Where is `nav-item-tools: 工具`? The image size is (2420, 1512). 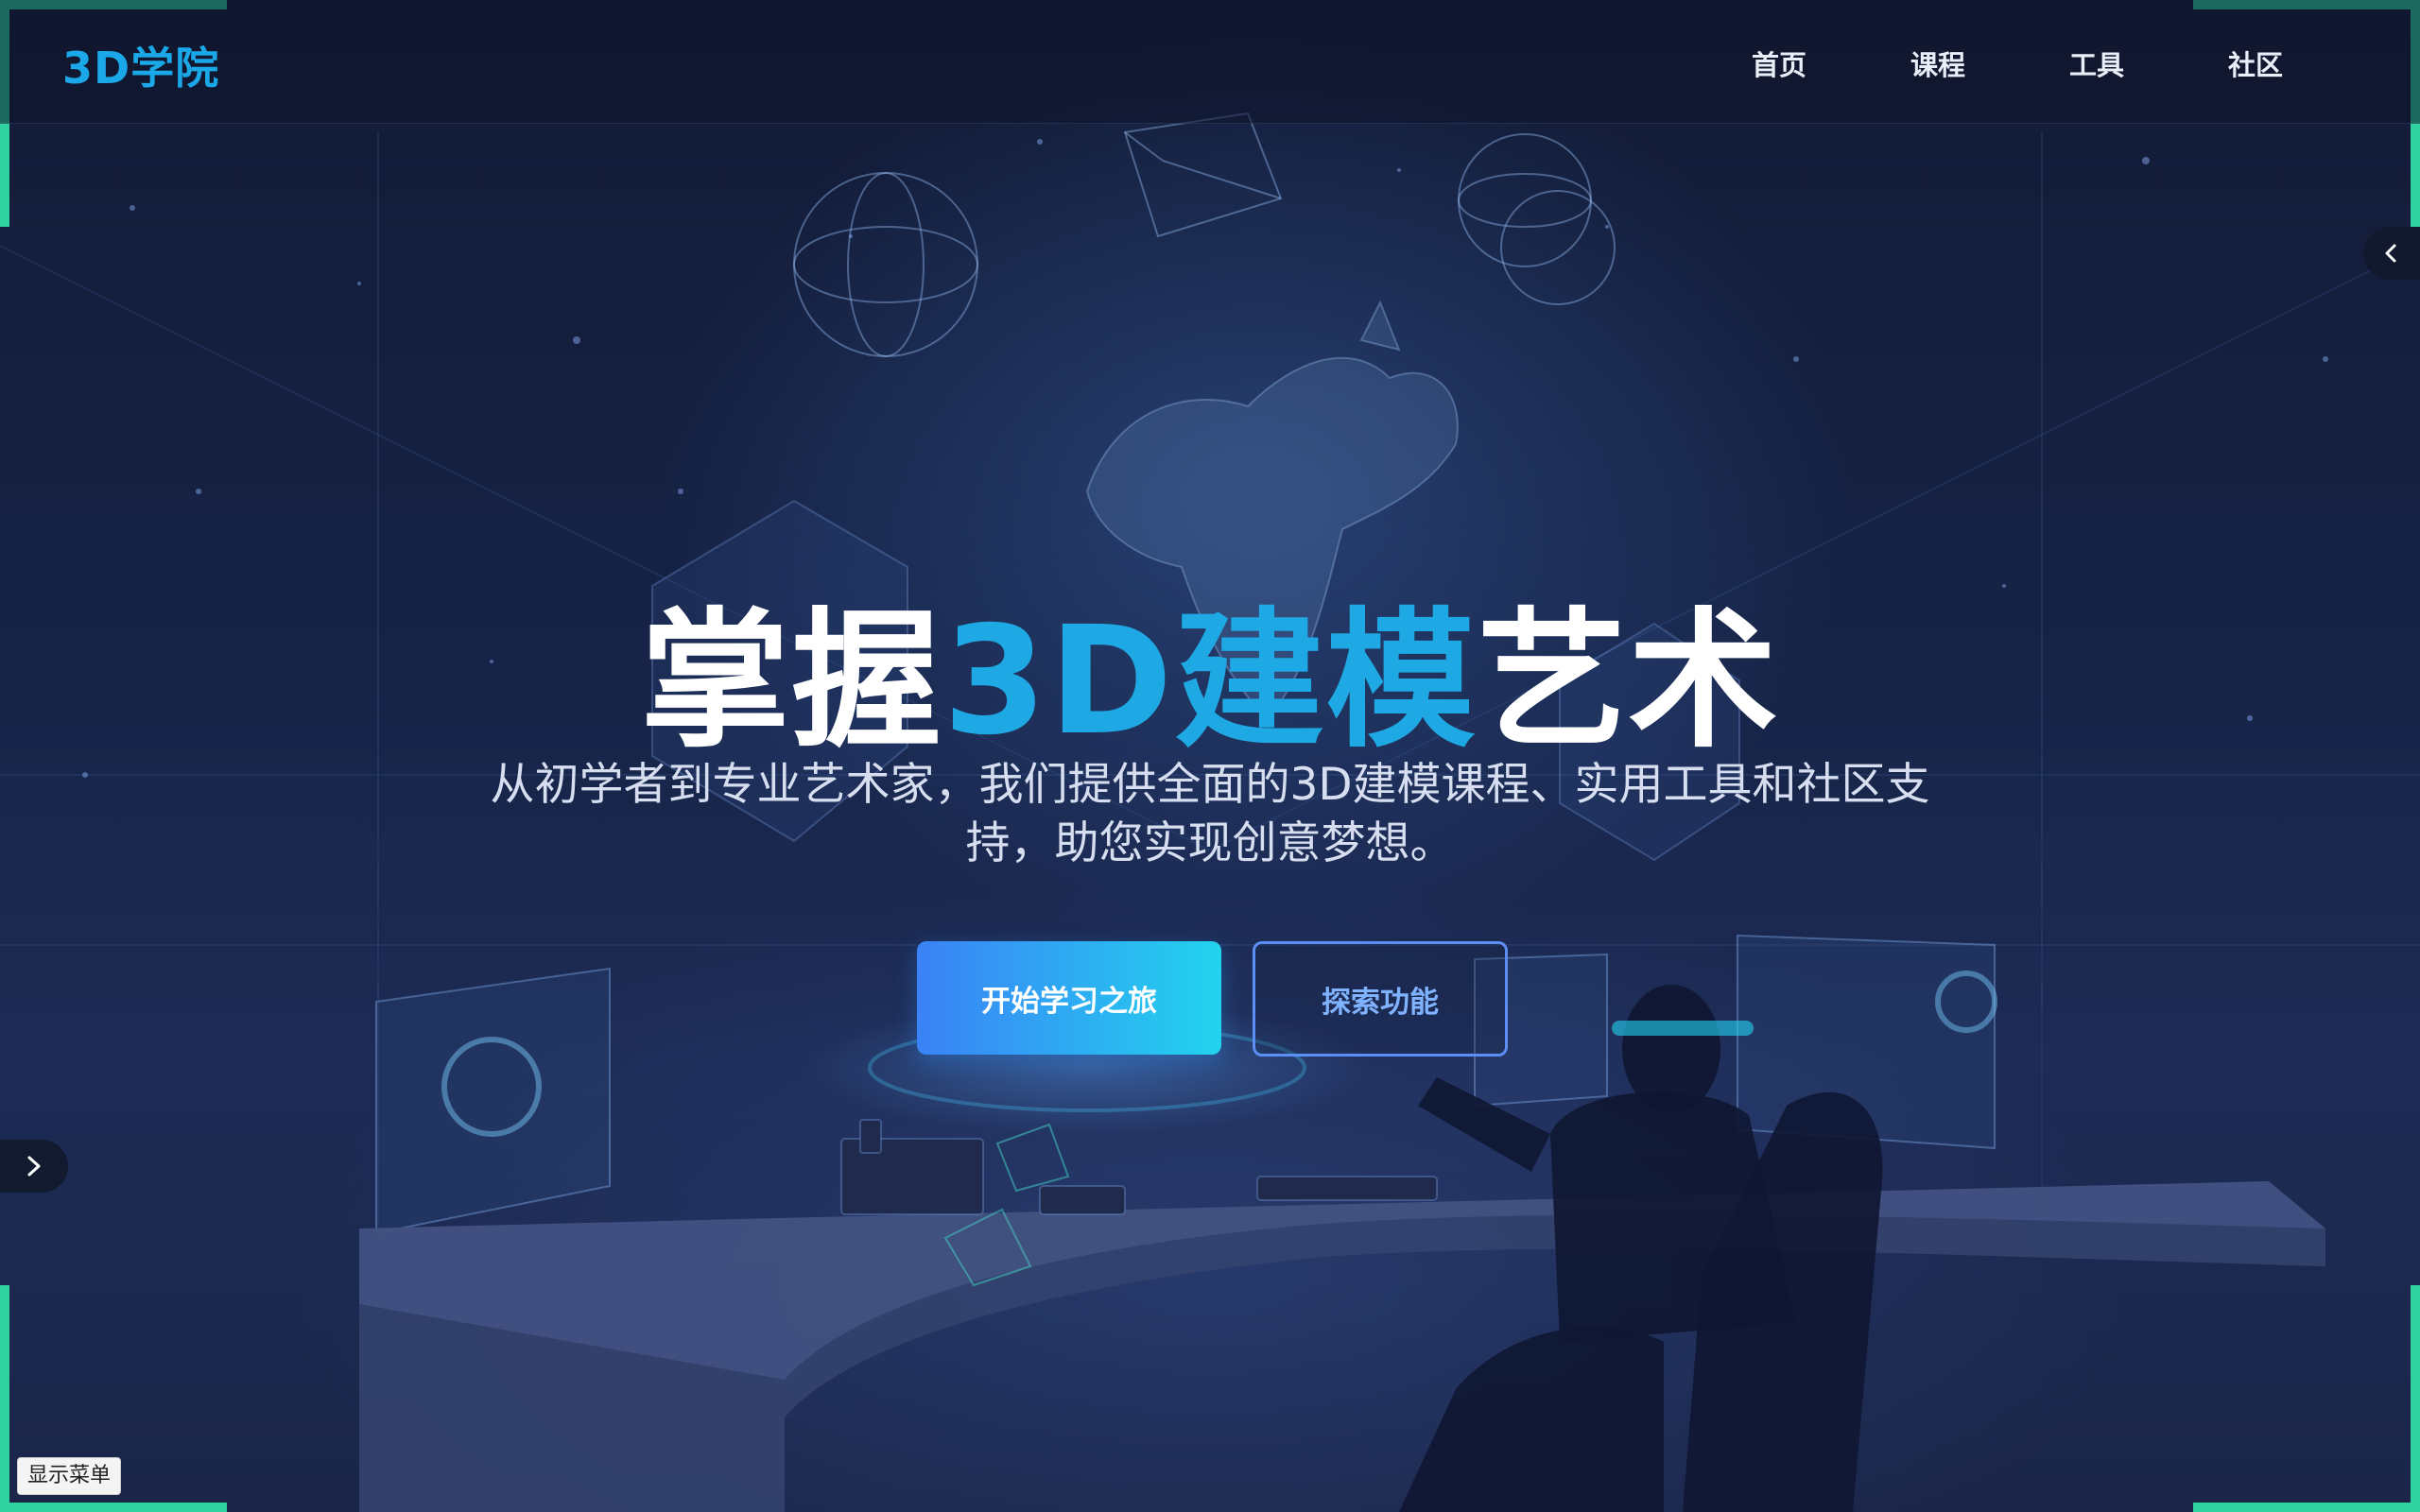
nav-item-tools: 工具 is located at coordinates (2096, 63).